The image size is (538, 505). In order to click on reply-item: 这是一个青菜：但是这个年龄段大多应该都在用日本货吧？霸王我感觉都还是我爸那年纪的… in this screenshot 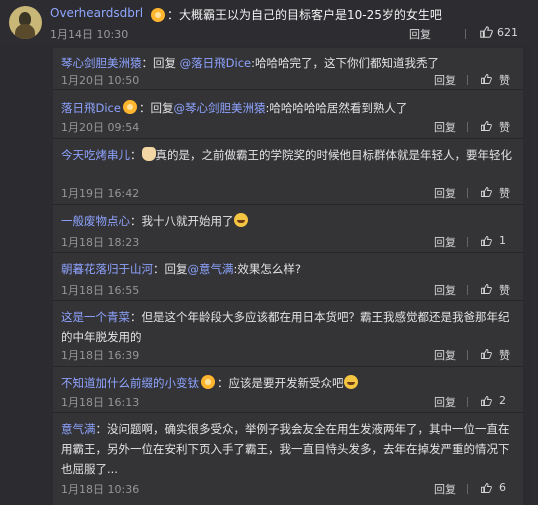, I will do `click(288, 334)`.